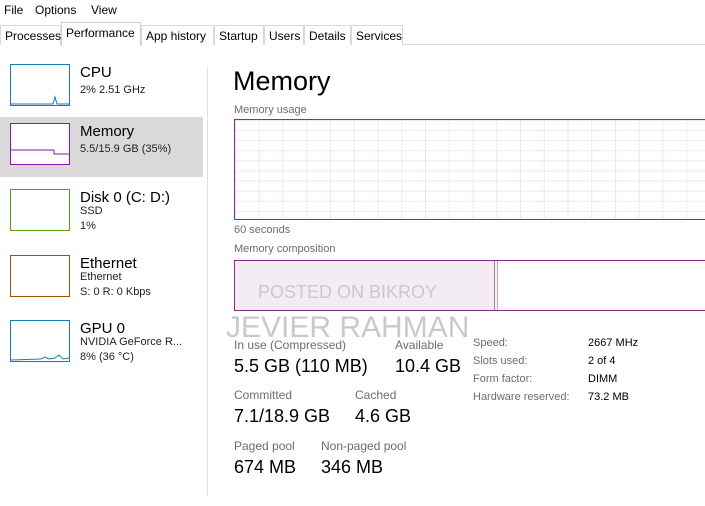 Image resolution: width=705 pixels, height=506 pixels. I want to click on sidebar-item-detail: 5.5/15.9 GB (35%), so click(126, 149).